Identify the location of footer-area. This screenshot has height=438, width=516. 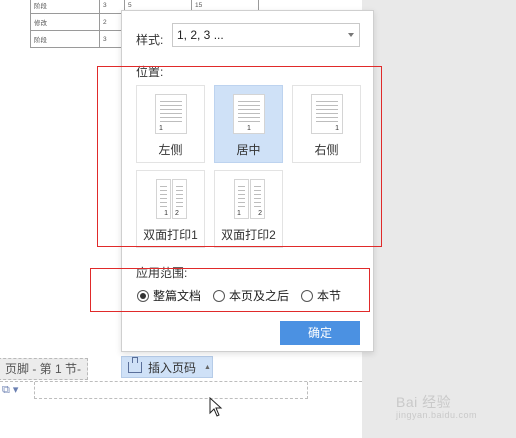
(171, 390).